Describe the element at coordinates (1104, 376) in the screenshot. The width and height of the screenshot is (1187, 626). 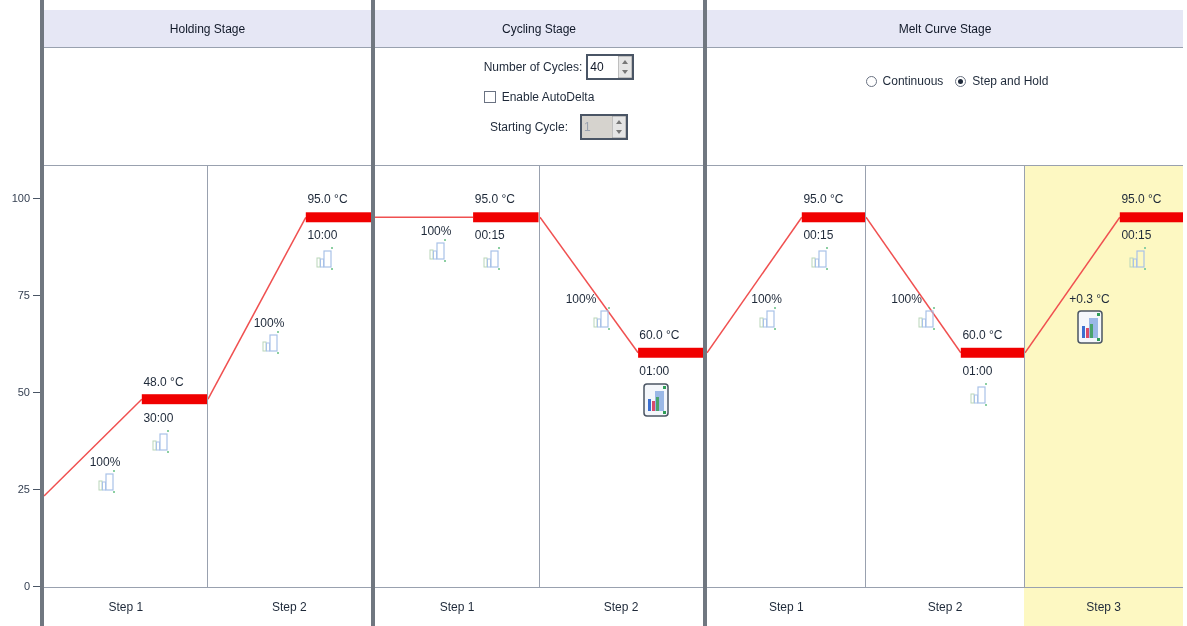
I see `step-area: +0.3 °C 95.0 °C 00:15` at that location.